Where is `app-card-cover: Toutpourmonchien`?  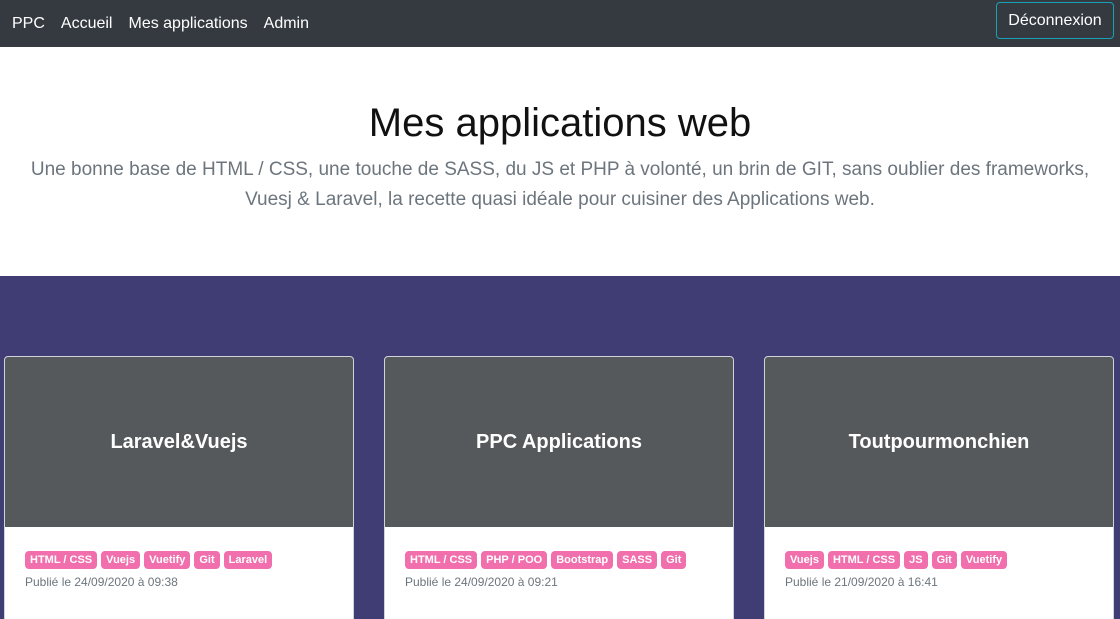 app-card-cover: Toutpourmonchien is located at coordinates (939, 442).